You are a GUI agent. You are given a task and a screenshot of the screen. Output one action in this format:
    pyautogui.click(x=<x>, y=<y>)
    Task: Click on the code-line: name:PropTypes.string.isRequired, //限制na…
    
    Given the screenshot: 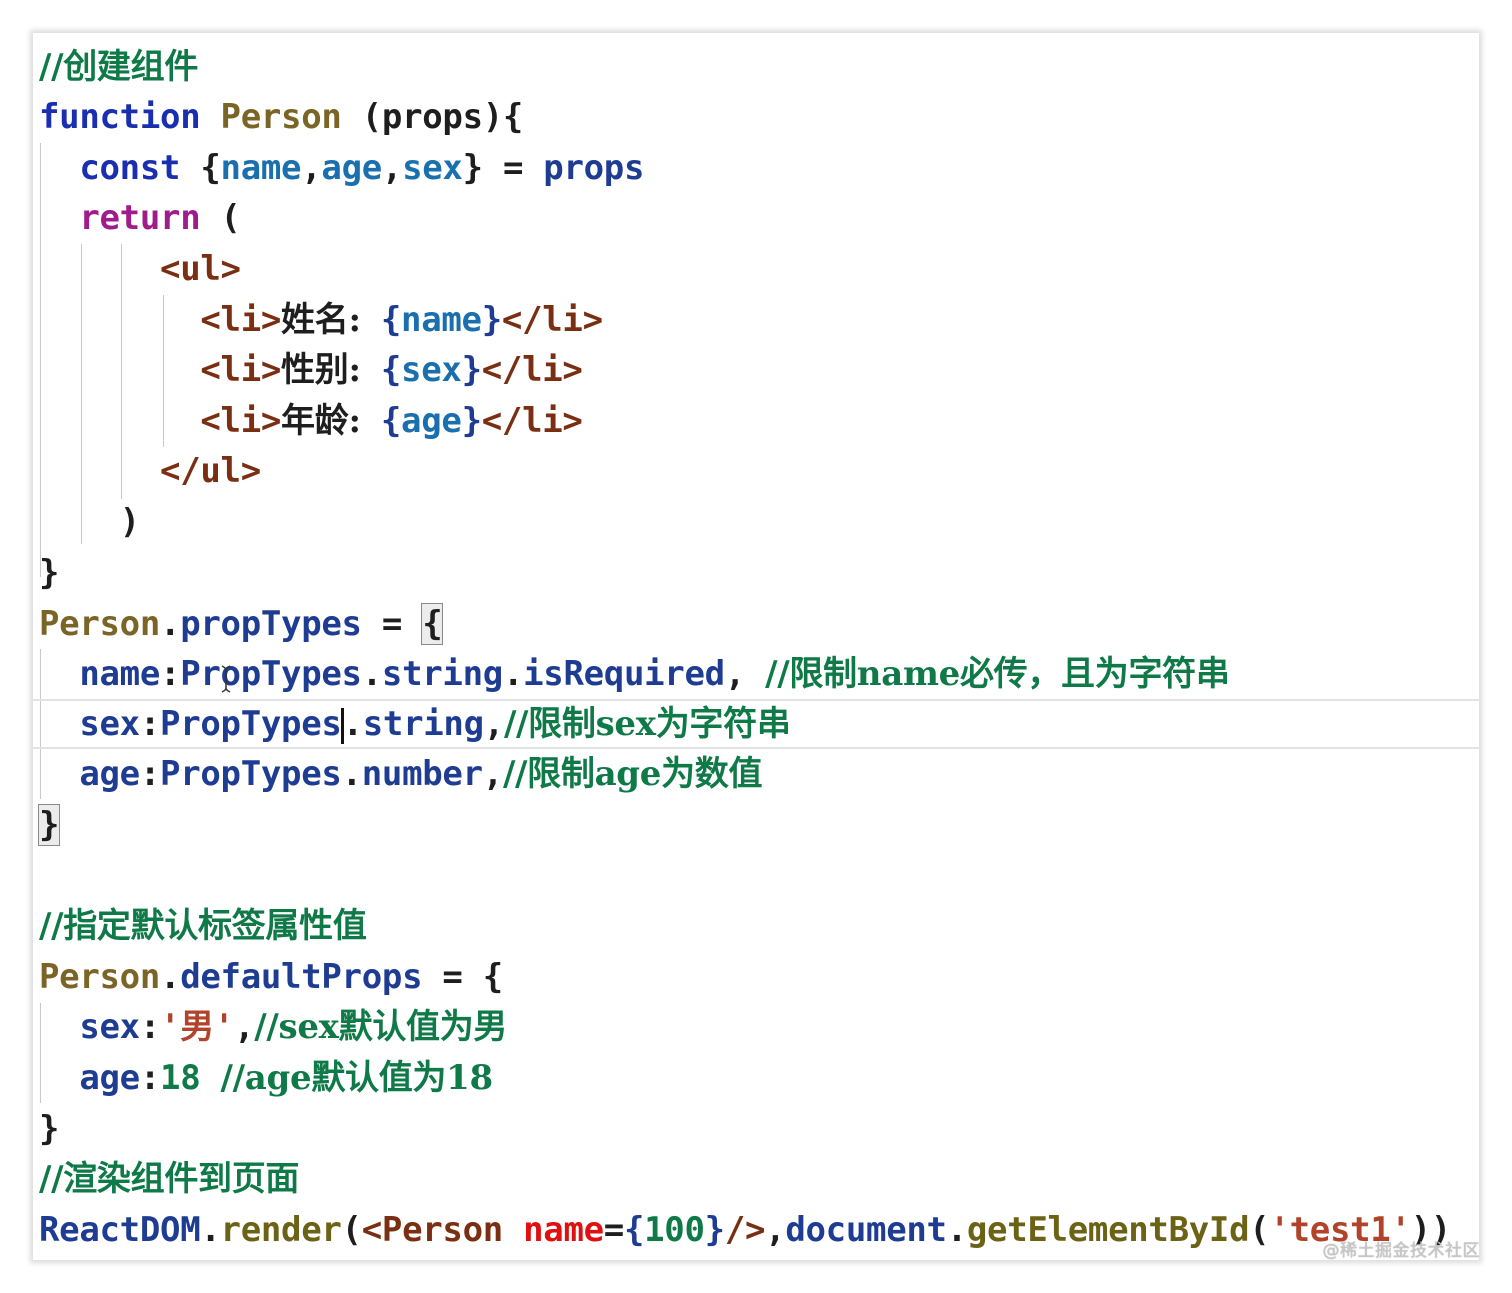 What is the action you would take?
    pyautogui.click(x=756, y=674)
    